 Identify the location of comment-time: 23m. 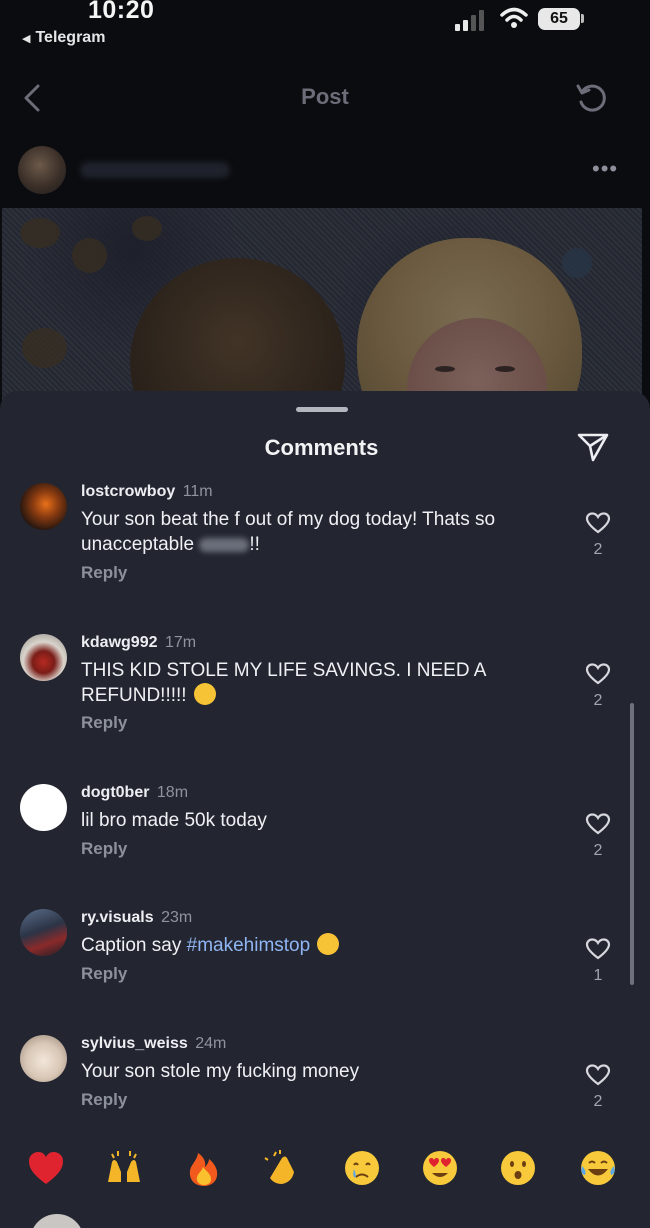
(177, 917).